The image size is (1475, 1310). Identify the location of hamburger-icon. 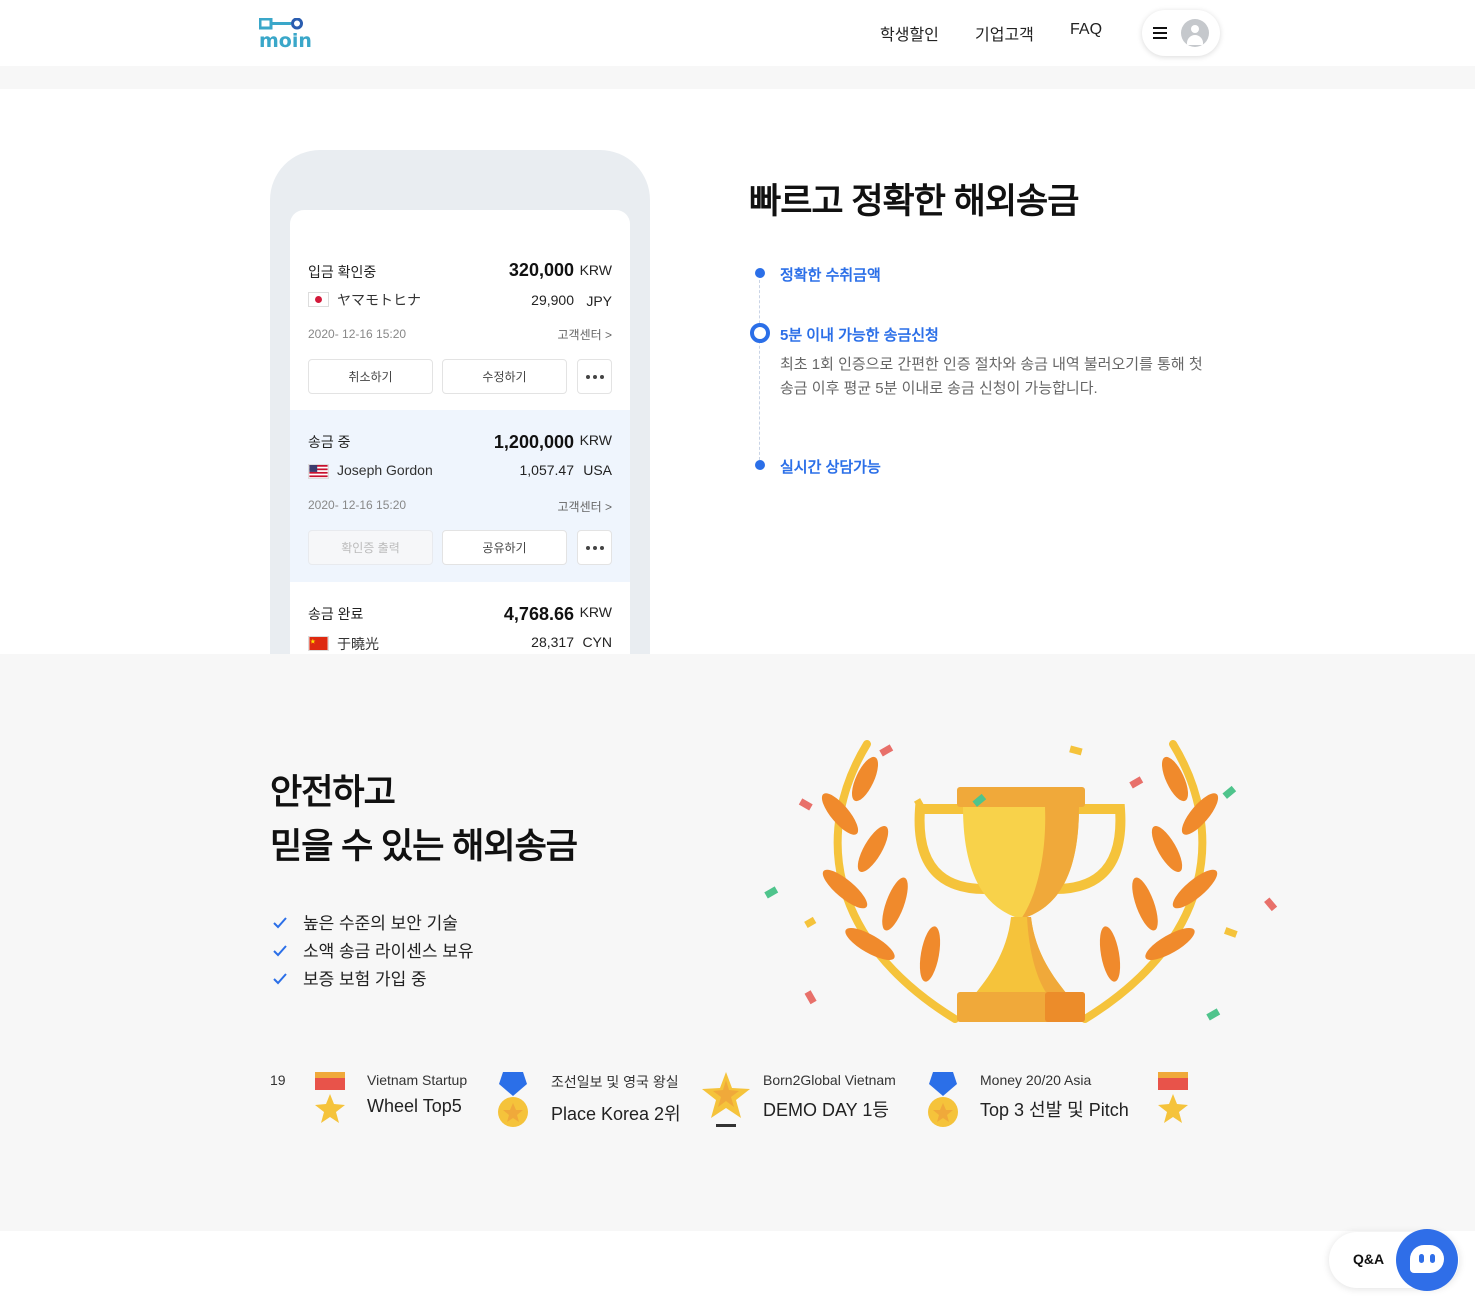
(1160, 33).